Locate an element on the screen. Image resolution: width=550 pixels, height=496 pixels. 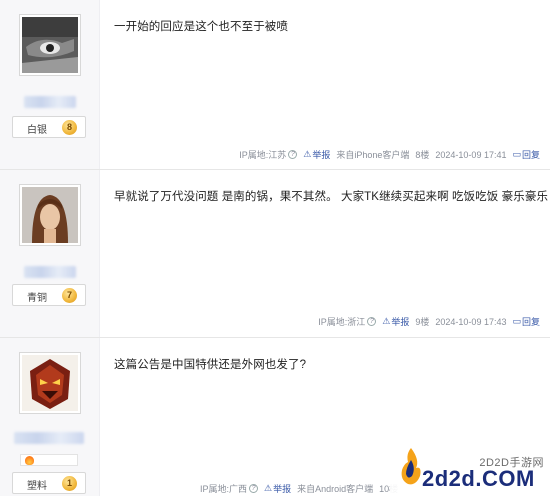
ip-location: IP属地:浙江 is located at coordinates (342, 322).